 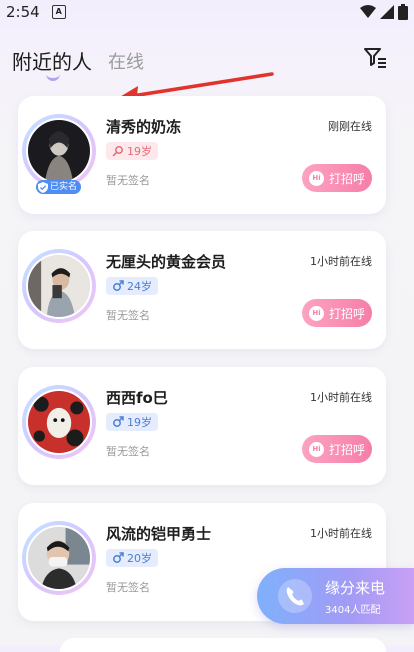 What do you see at coordinates (23, 12) in the screenshot?
I see `status-time: 2:54` at bounding box center [23, 12].